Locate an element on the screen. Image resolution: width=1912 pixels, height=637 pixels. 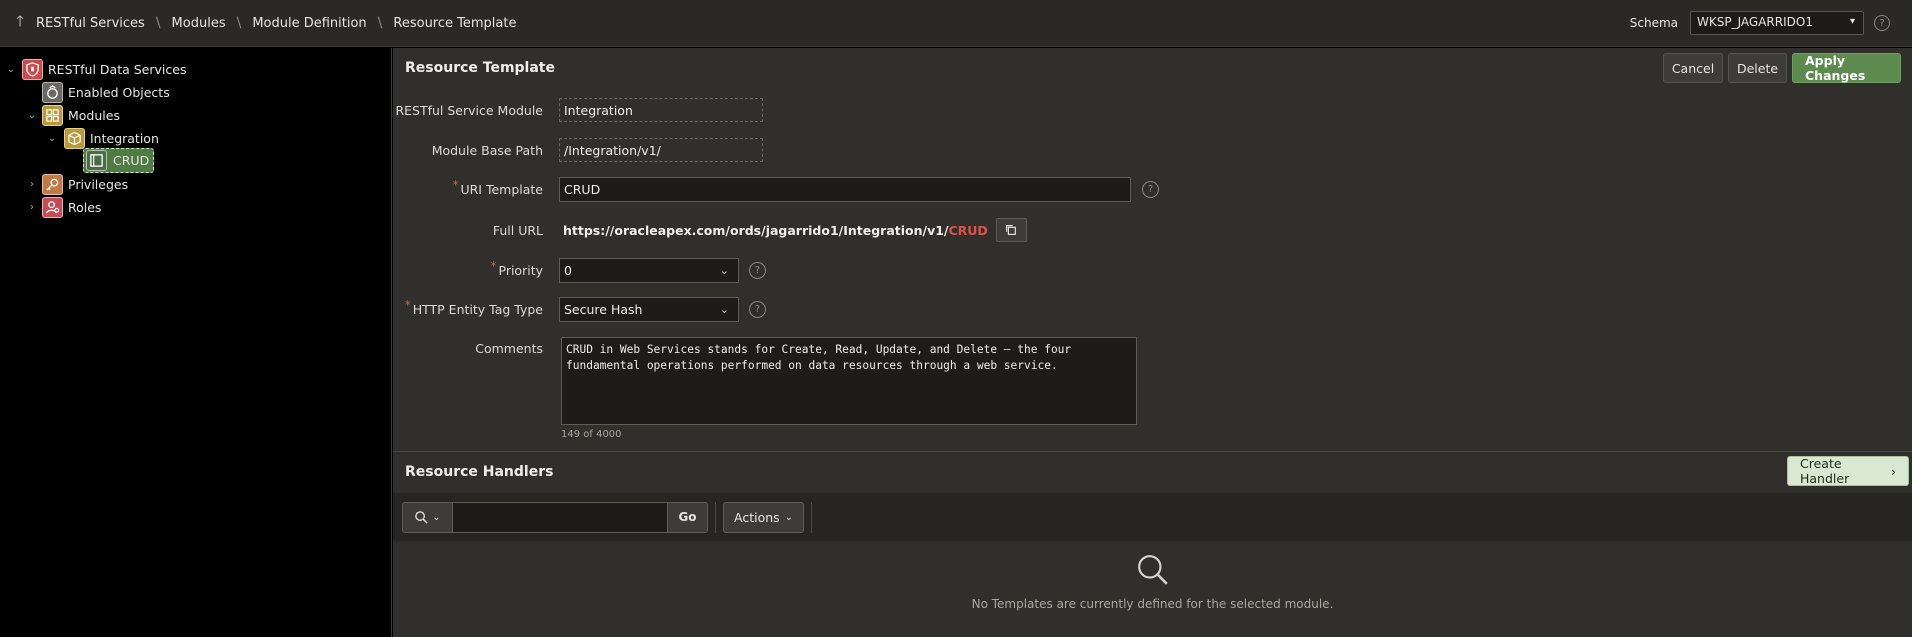
module-row: RESTful Service Module Integration is located at coordinates (578, 110).